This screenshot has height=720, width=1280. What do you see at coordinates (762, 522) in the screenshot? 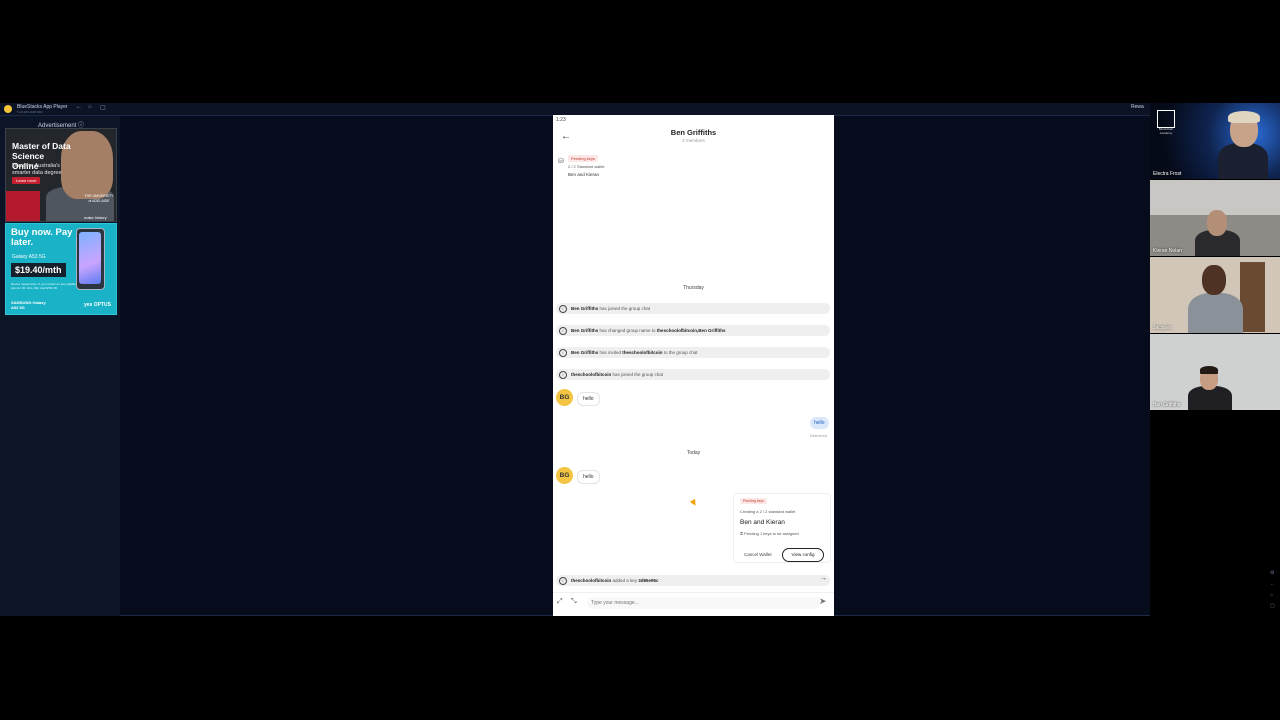
I see `wallet-card-name: Ben and Kieran` at bounding box center [762, 522].